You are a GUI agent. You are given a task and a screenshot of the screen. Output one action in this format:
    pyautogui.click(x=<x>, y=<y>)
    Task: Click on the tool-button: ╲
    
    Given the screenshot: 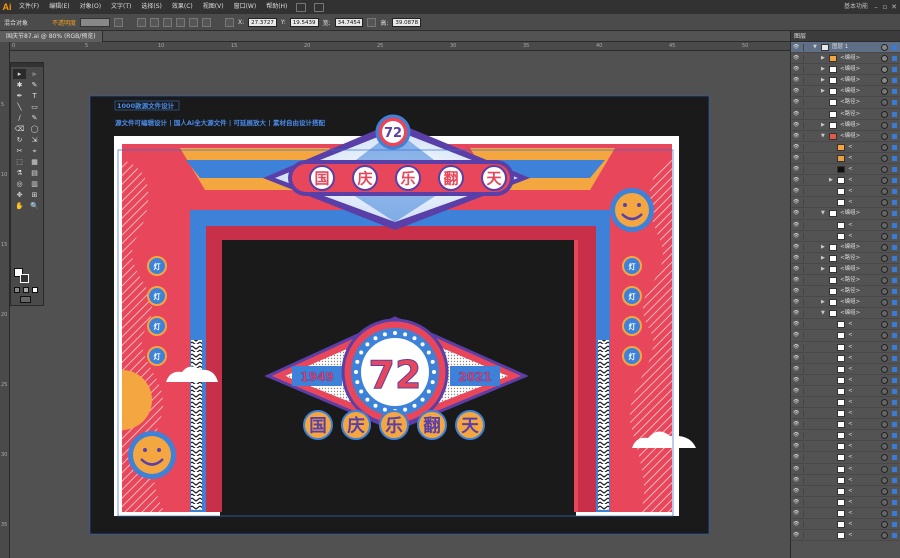 What is the action you would take?
    pyautogui.click(x=19, y=107)
    